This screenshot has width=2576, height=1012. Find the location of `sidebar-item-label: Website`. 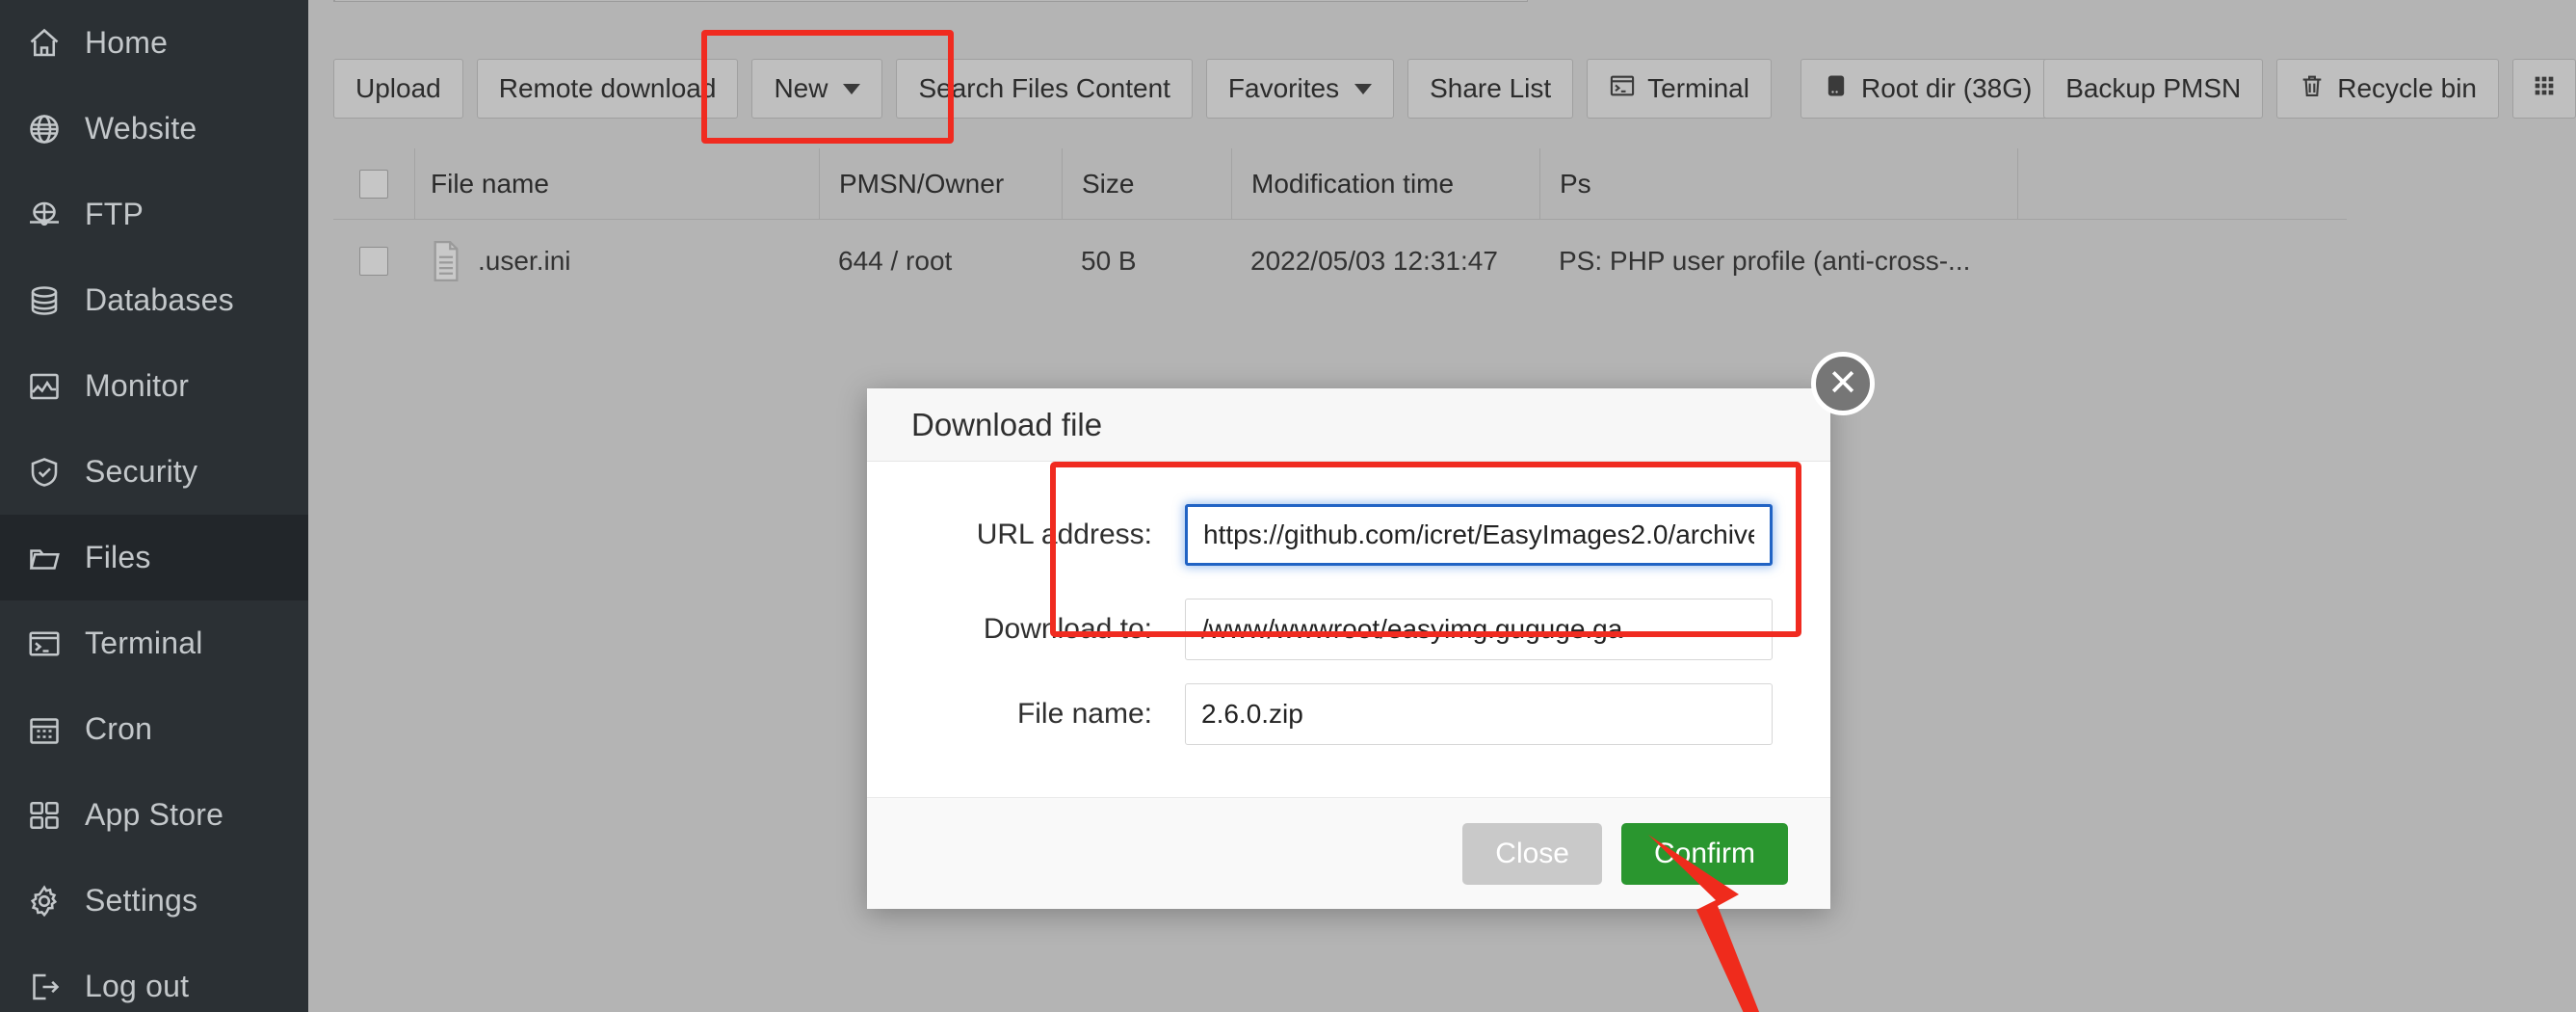

sidebar-item-label: Website is located at coordinates (141, 128).